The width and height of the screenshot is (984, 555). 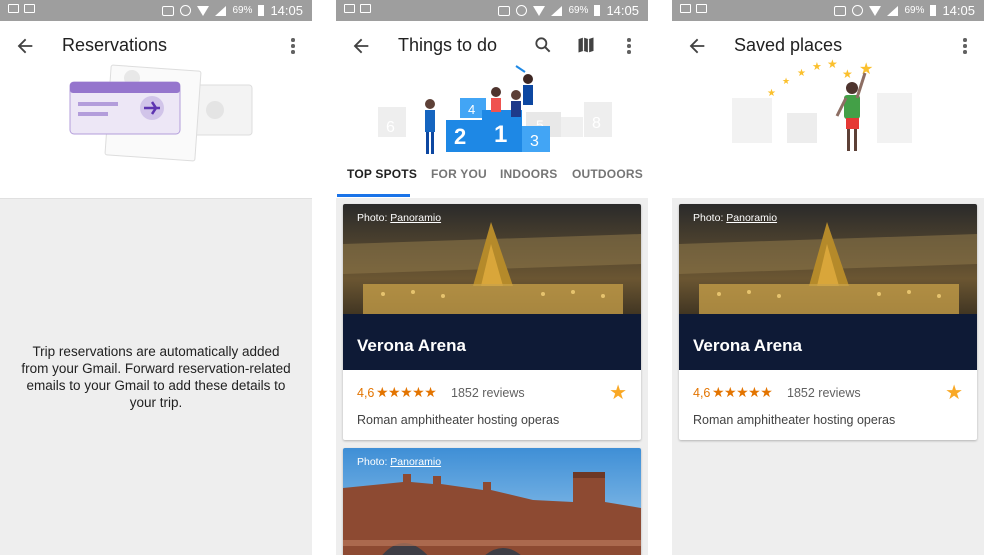 I want to click on place-card: Photo: Panoramio, so click(x=492, y=501).